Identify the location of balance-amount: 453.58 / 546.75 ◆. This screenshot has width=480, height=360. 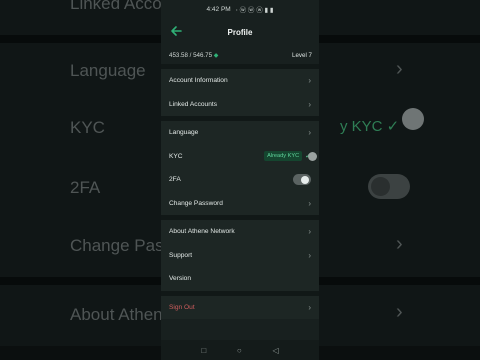
(194, 55).